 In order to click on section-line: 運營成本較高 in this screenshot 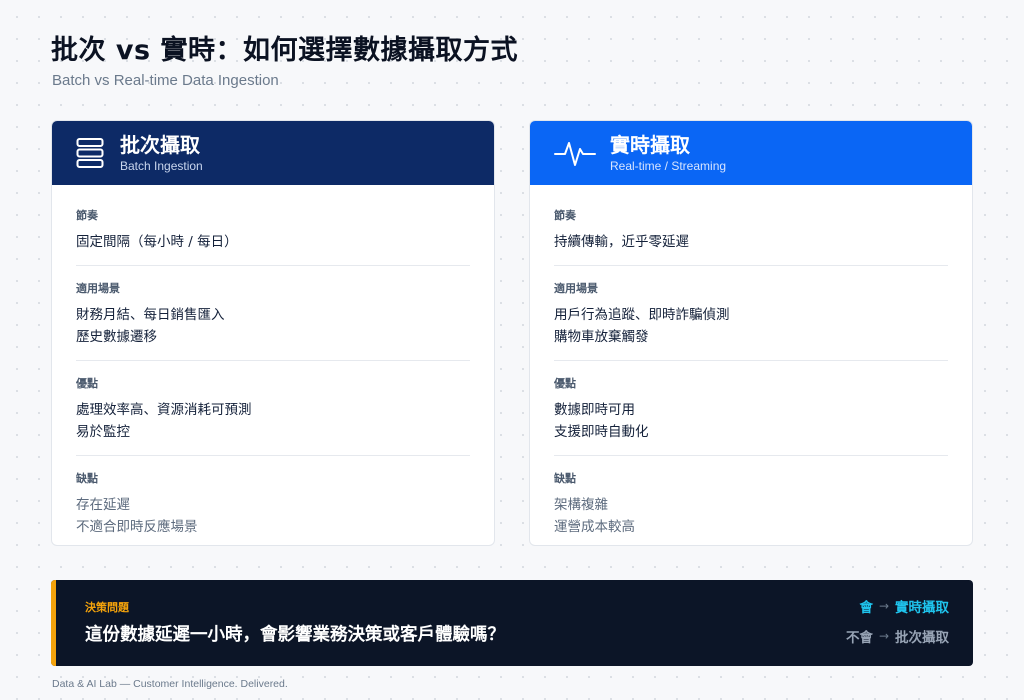, I will do `click(594, 527)`.